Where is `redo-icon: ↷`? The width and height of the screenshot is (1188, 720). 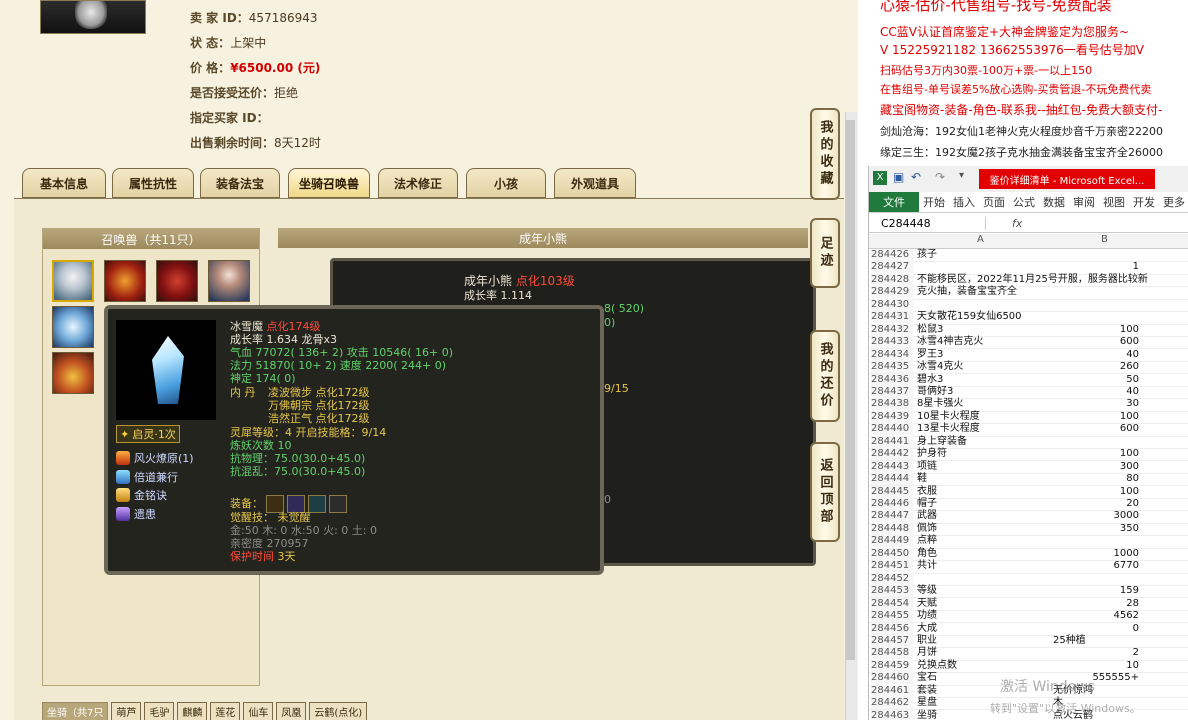 redo-icon: ↷ is located at coordinates (940, 177).